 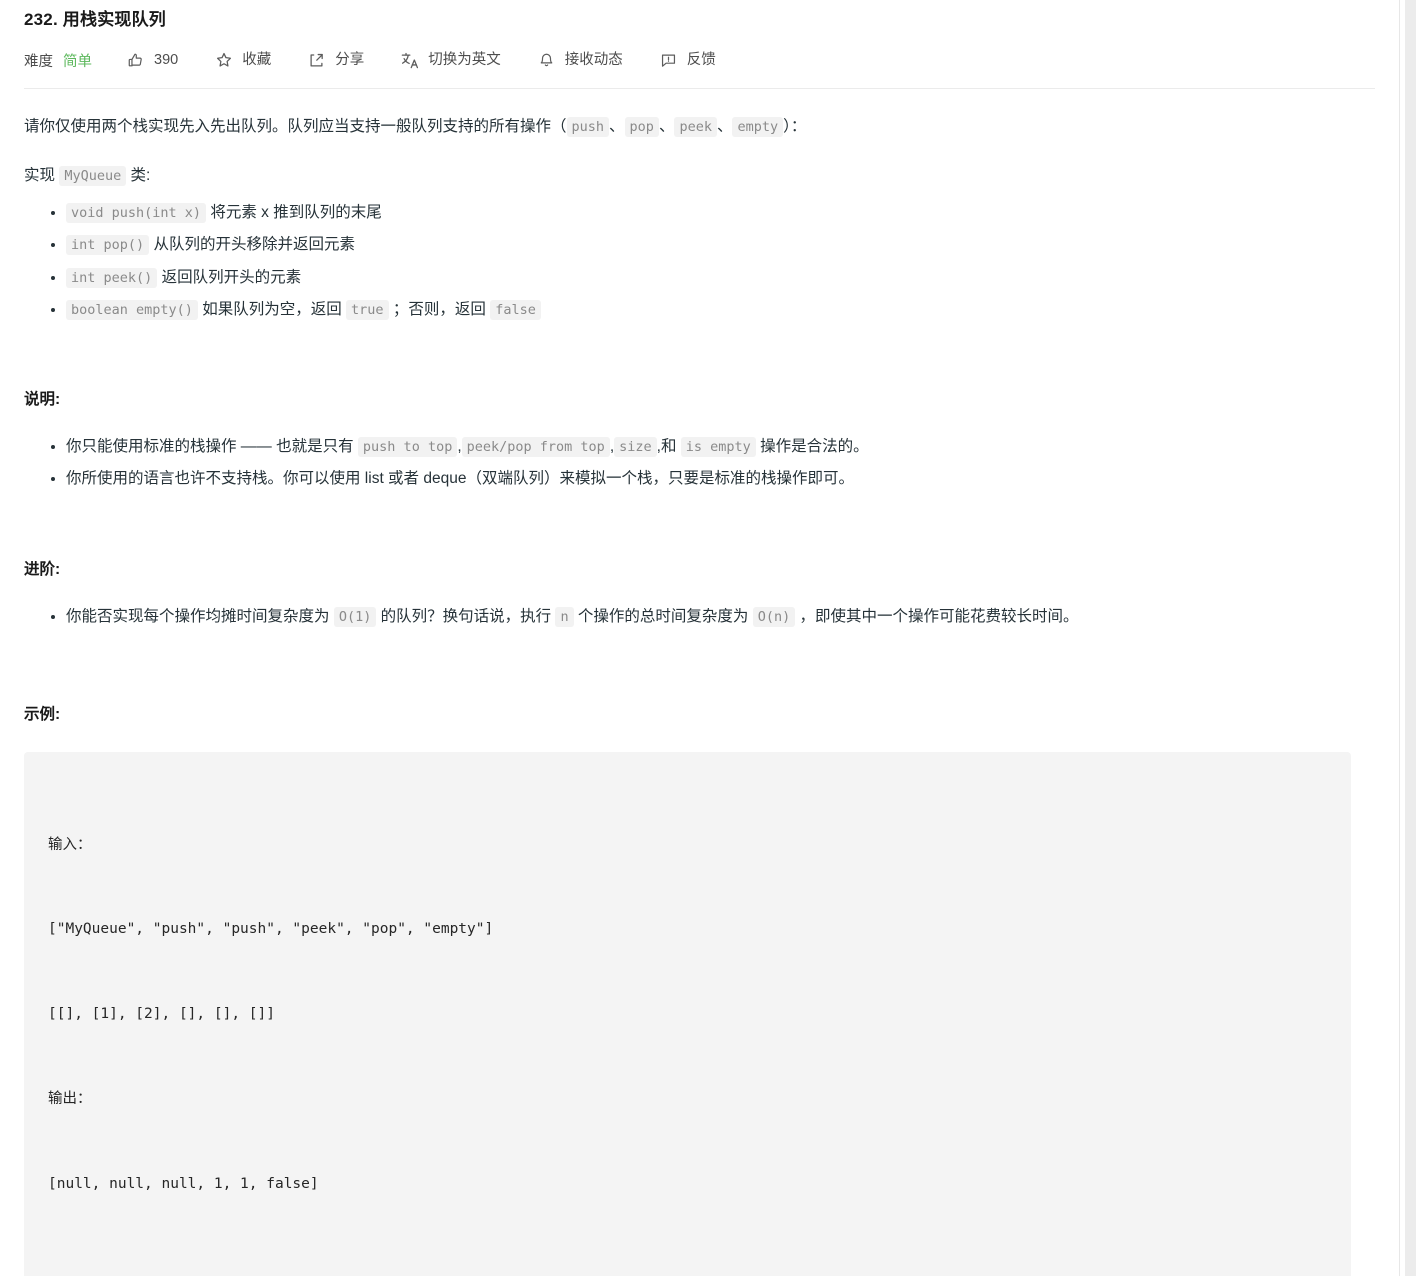 I want to click on code-push-to-top: push to top, so click(x=407, y=447).